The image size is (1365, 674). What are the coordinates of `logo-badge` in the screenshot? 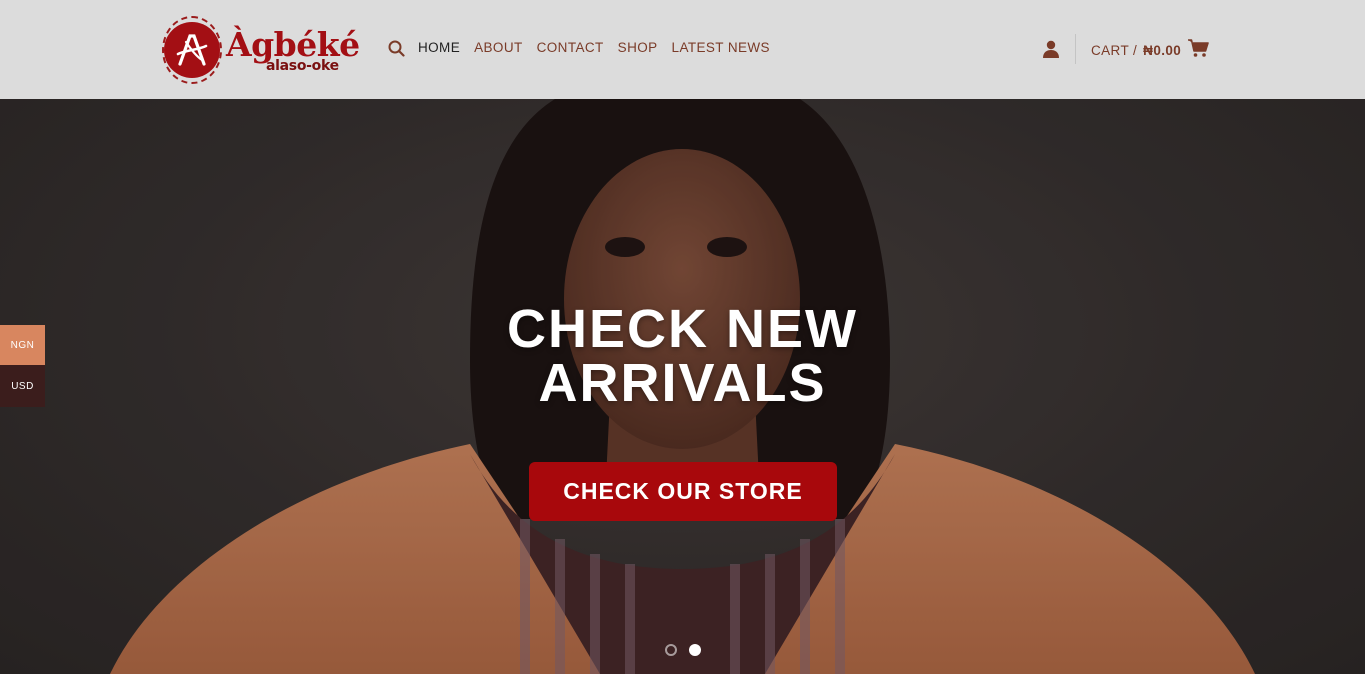 It's located at (192, 50).